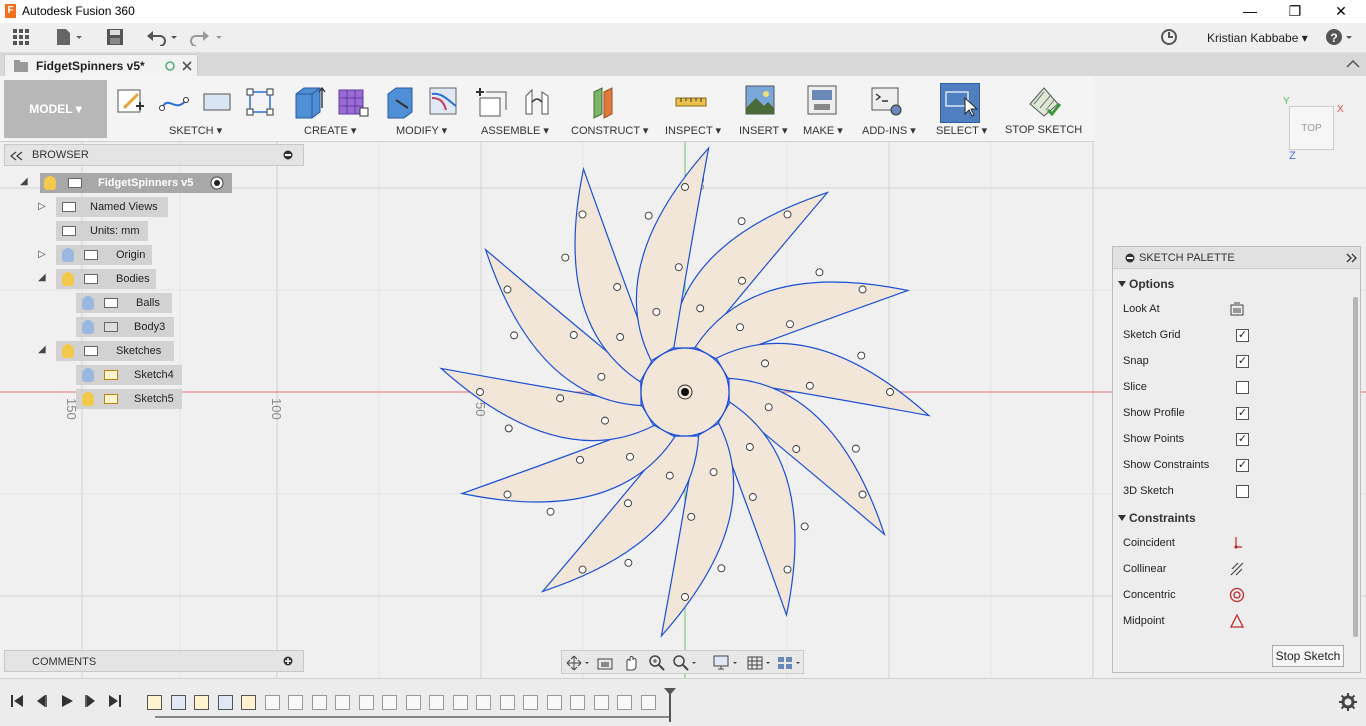  What do you see at coordinates (91, 701) in the screenshot?
I see `step-forward-icon` at bounding box center [91, 701].